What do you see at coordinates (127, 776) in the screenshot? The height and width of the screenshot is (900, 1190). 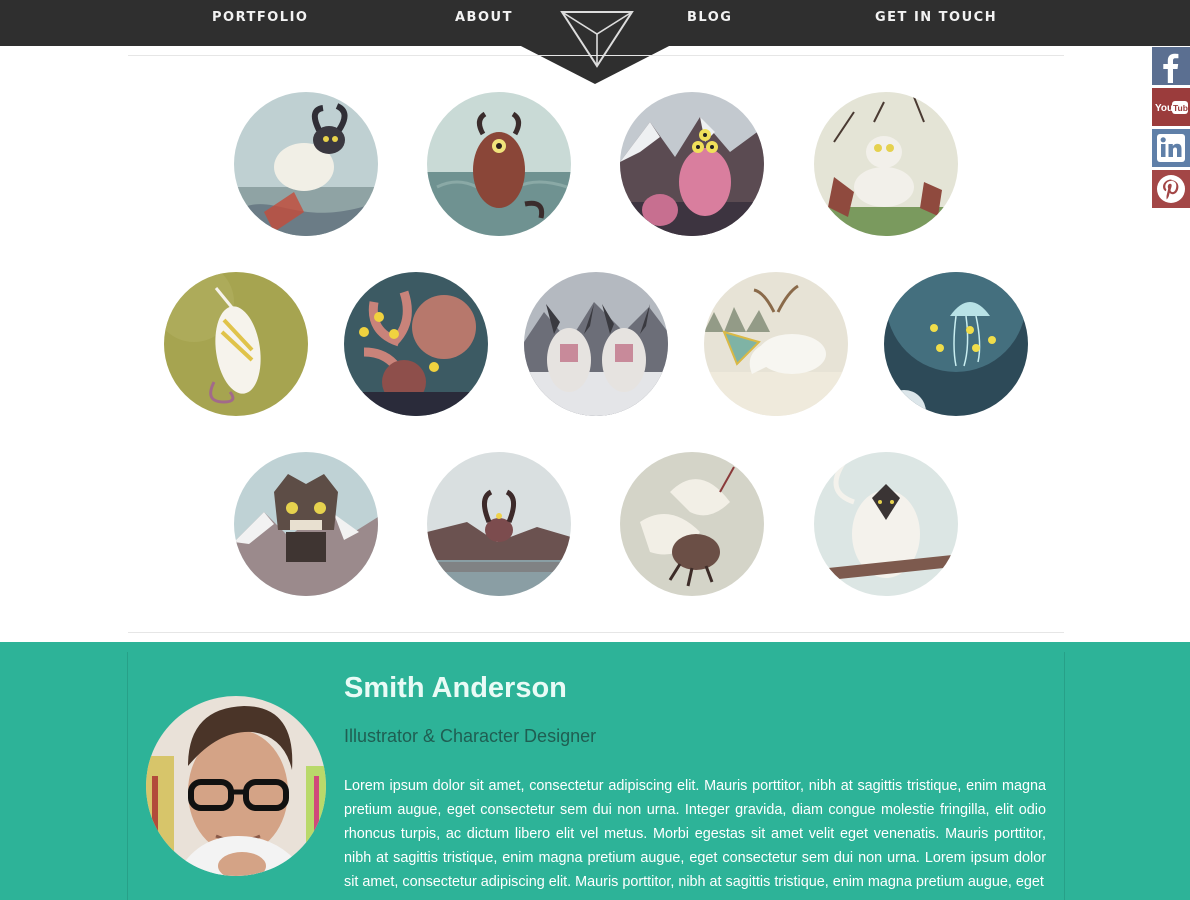 I see `profile-left-divider` at bounding box center [127, 776].